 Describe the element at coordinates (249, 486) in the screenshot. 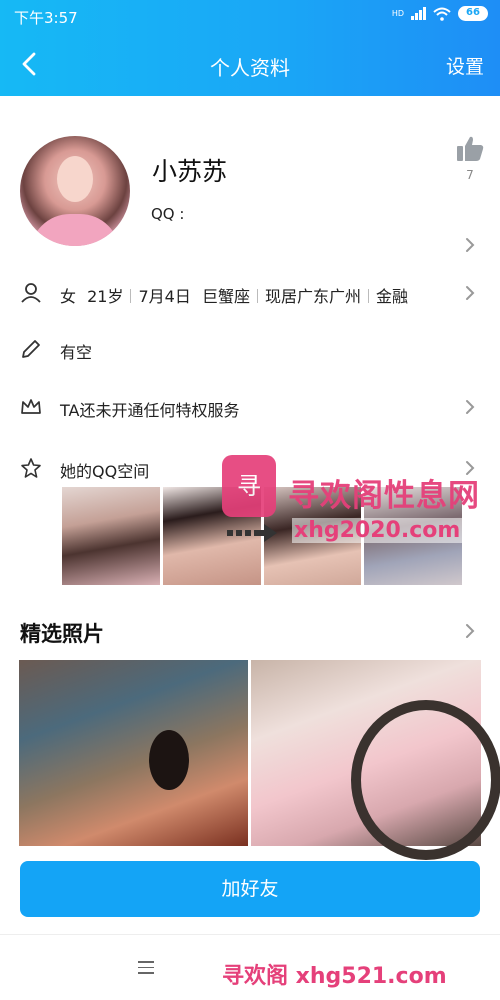

I see `watermark-logo: 寻` at that location.